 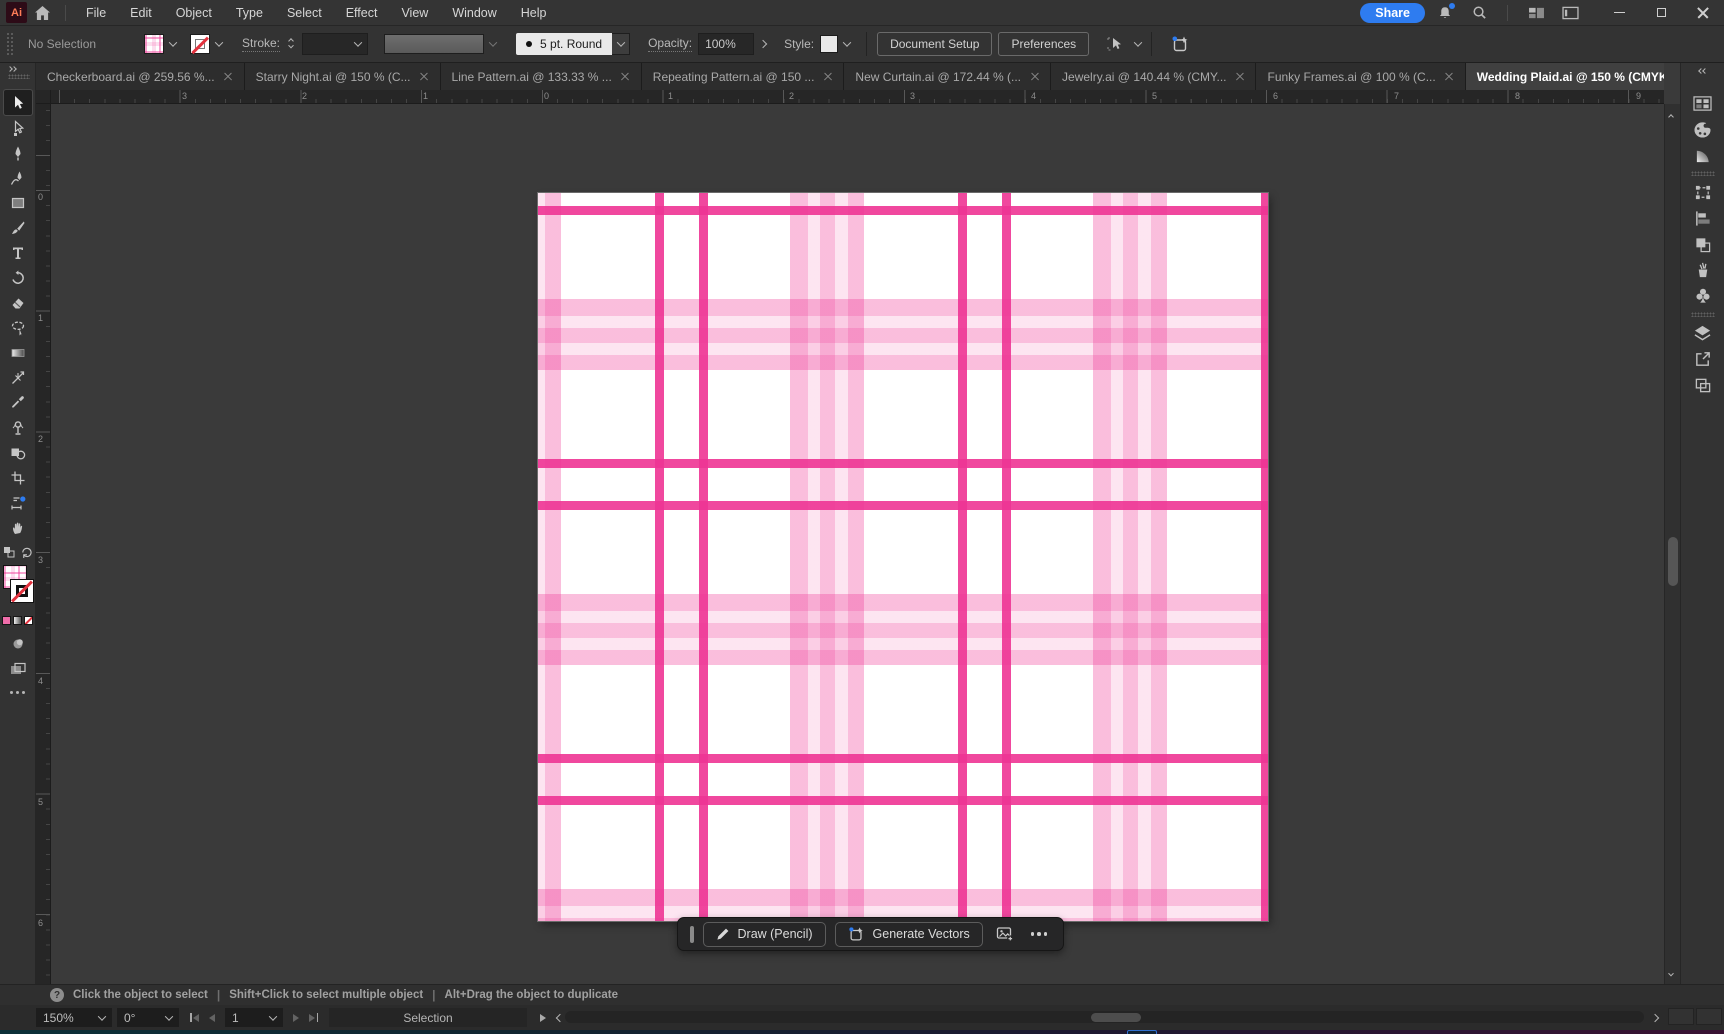 What do you see at coordinates (1703, 270) in the screenshot?
I see `brushes-panel-icon` at bounding box center [1703, 270].